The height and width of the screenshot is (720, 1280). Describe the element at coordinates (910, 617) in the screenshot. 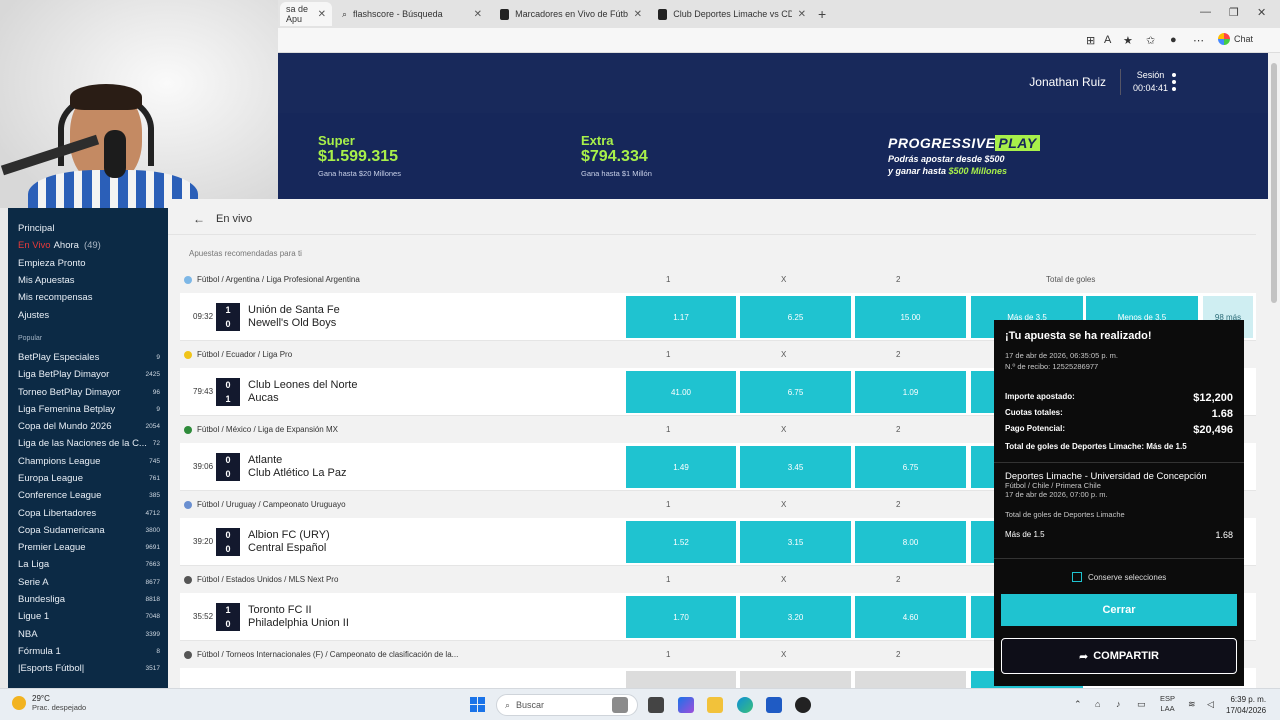

I see `odds-button-o2: 4.60` at that location.